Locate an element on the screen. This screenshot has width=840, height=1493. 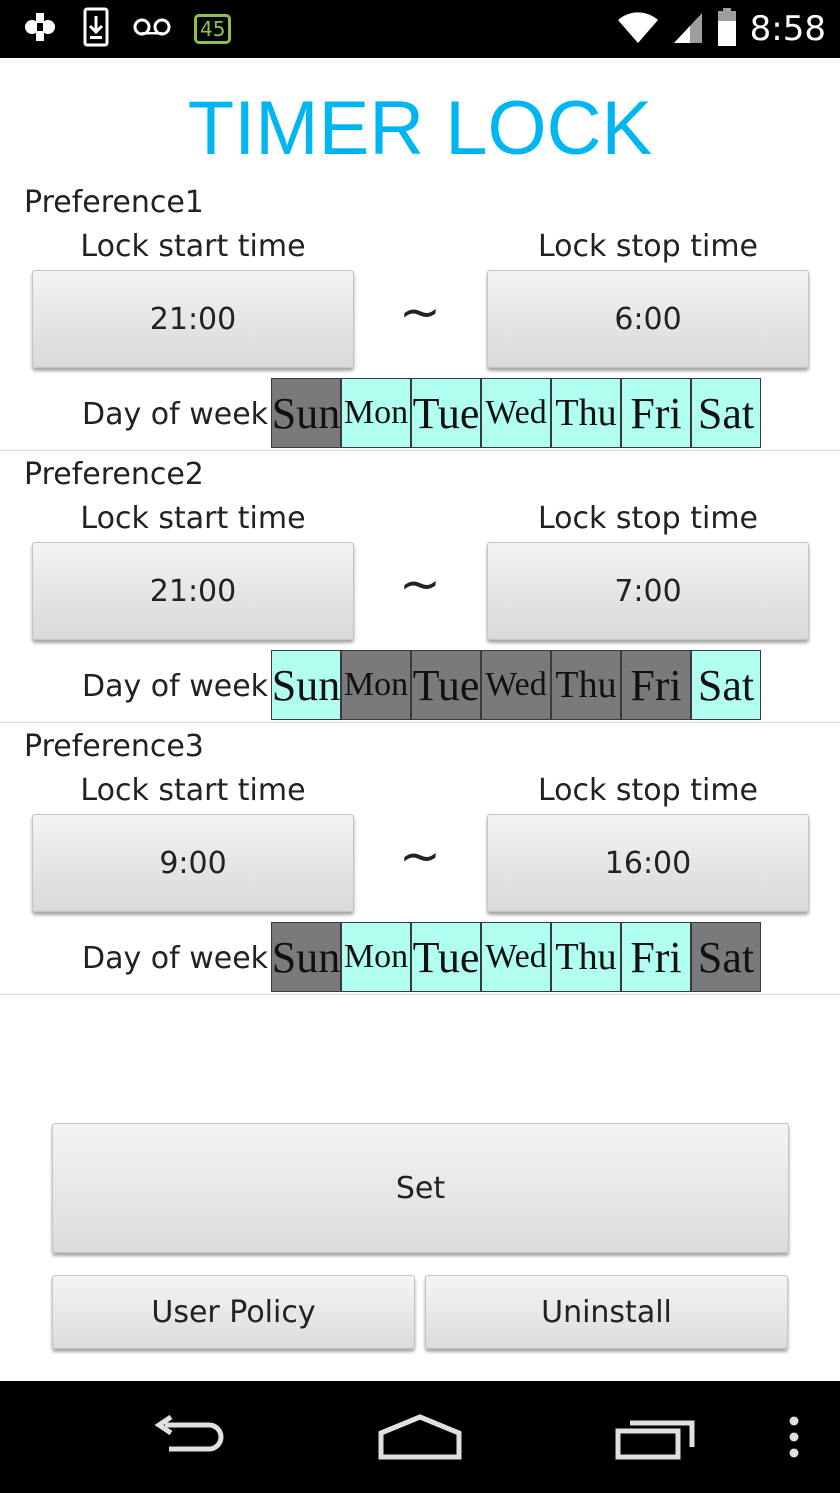
user-policy-button: User Policy is located at coordinates (233, 1312).